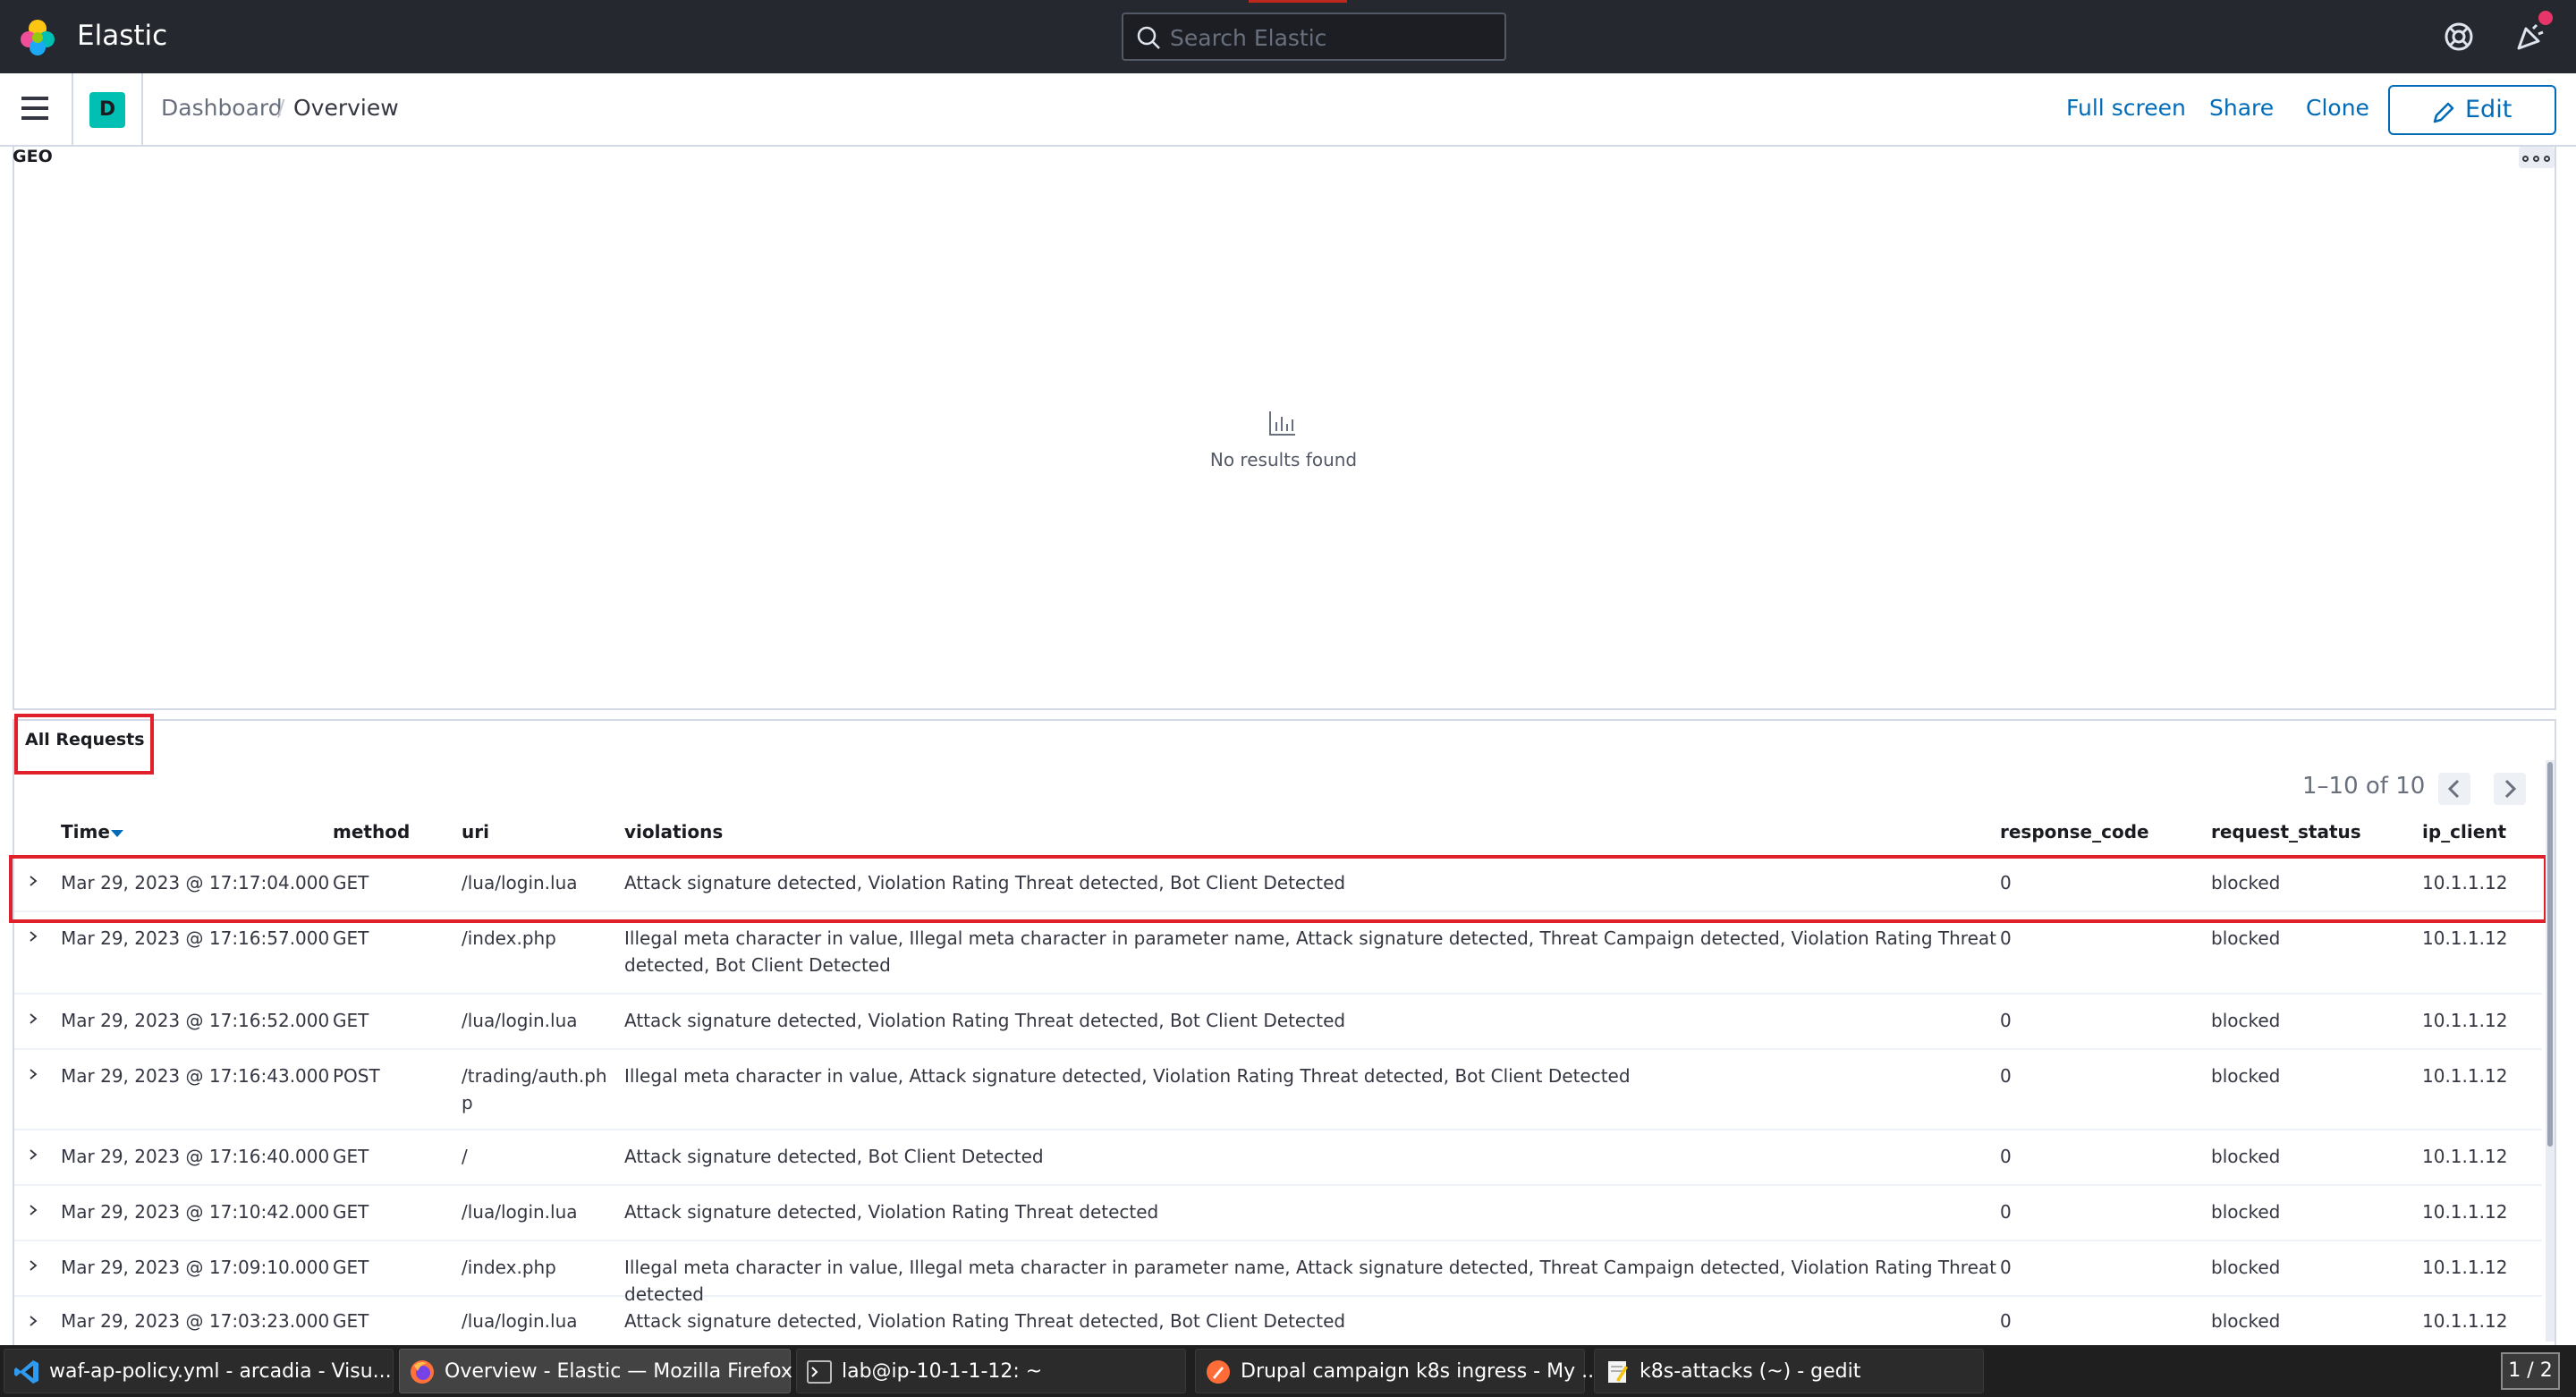 The width and height of the screenshot is (2576, 1397). What do you see at coordinates (35, 109) in the screenshot?
I see `menu-icon` at bounding box center [35, 109].